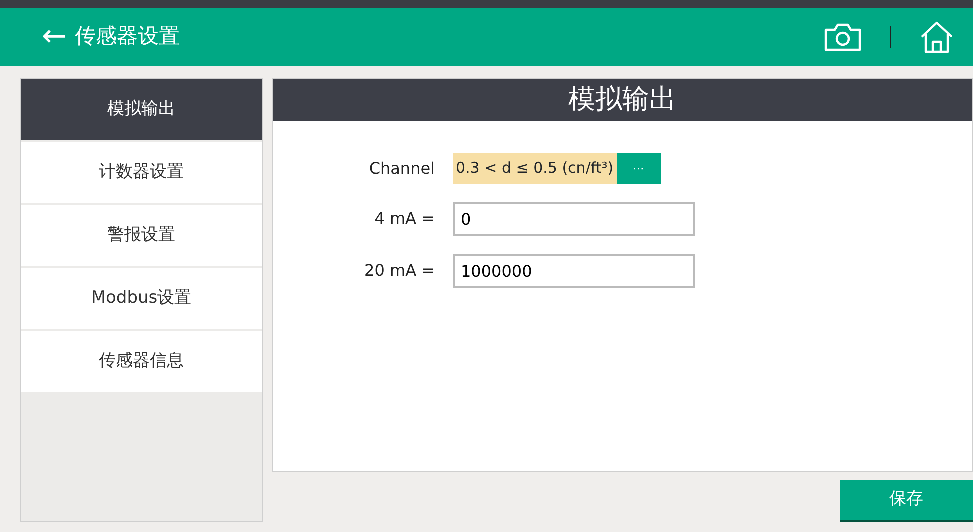  Describe the element at coordinates (574, 219) in the screenshot. I see `input-field: 0` at that location.